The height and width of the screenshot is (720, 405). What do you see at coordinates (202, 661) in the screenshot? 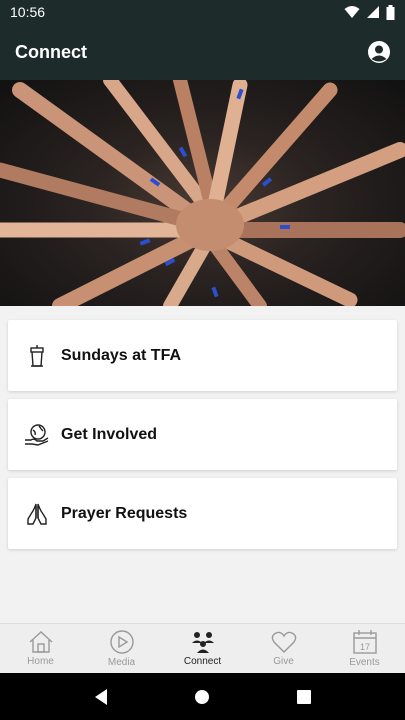
I see `nav-label: Connect` at bounding box center [202, 661].